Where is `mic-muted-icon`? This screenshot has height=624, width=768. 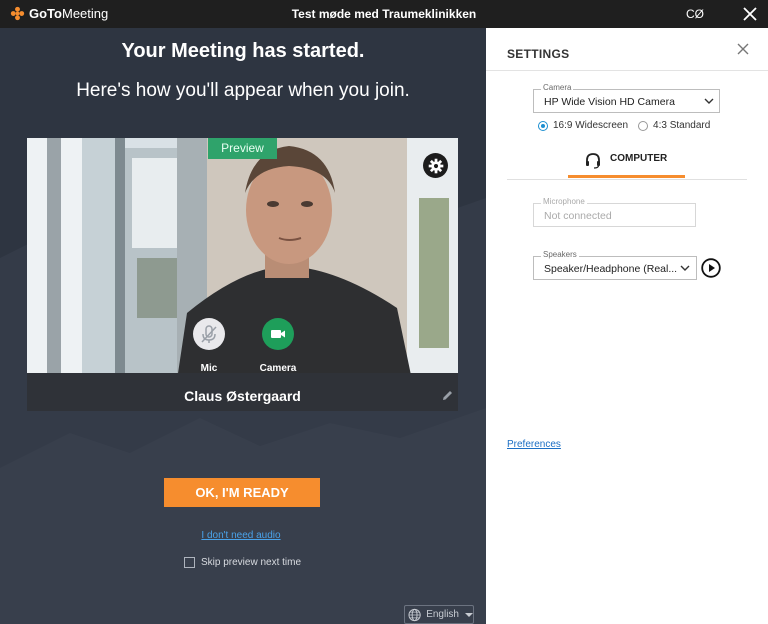 mic-muted-icon is located at coordinates (209, 334).